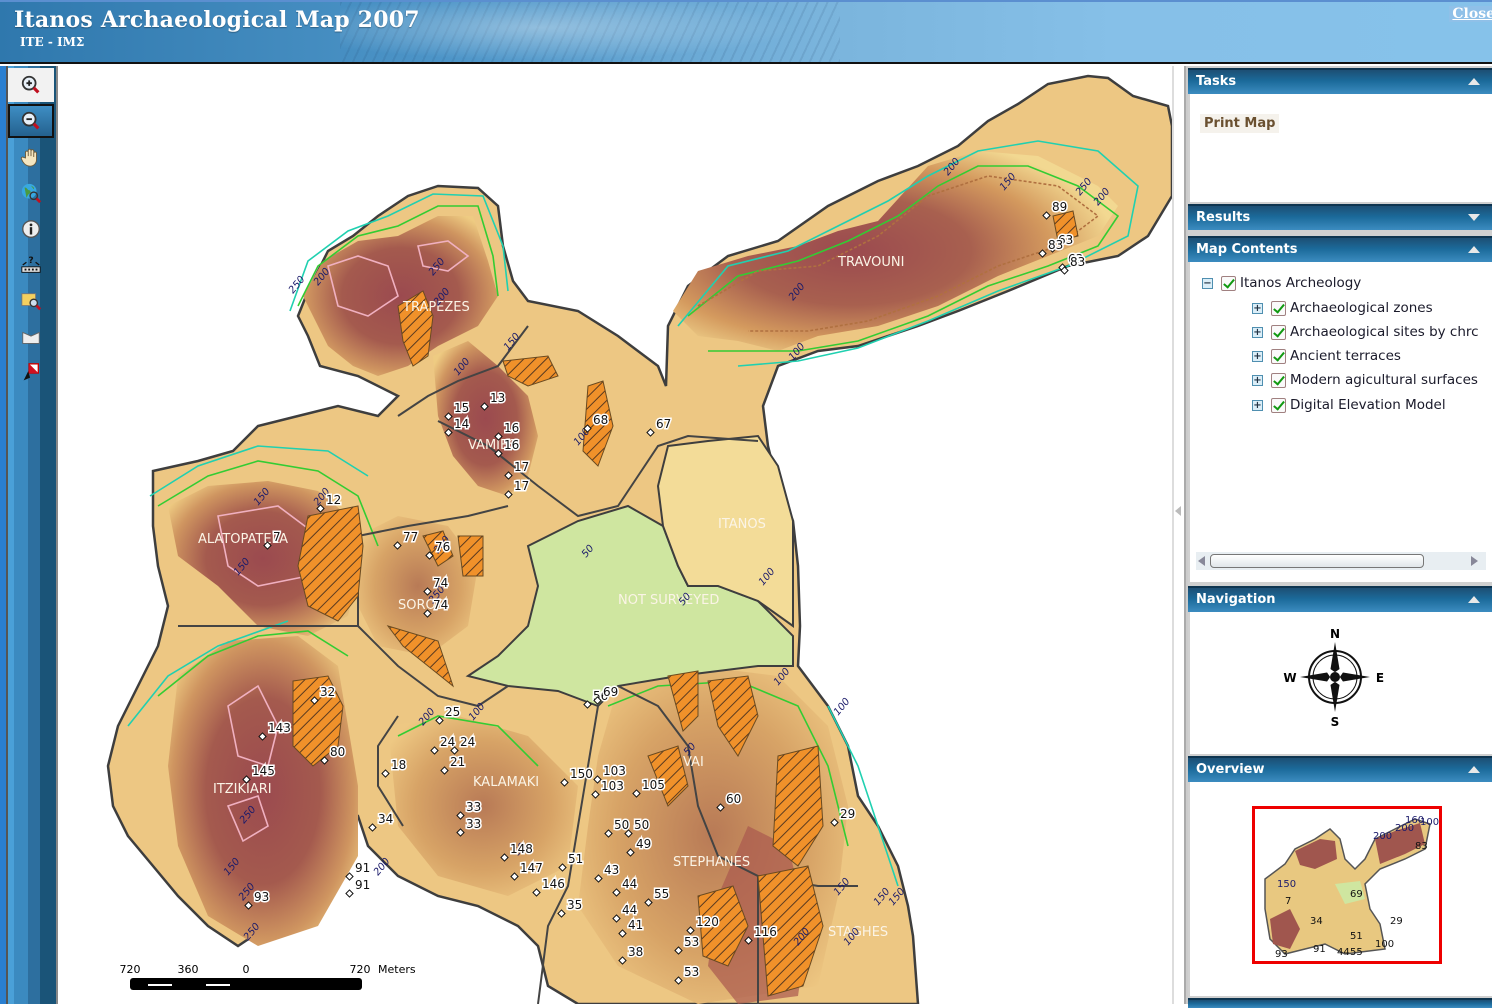 This screenshot has height=1008, width=1492. What do you see at coordinates (1335, 722) in the screenshot?
I see `compass-south: S` at bounding box center [1335, 722].